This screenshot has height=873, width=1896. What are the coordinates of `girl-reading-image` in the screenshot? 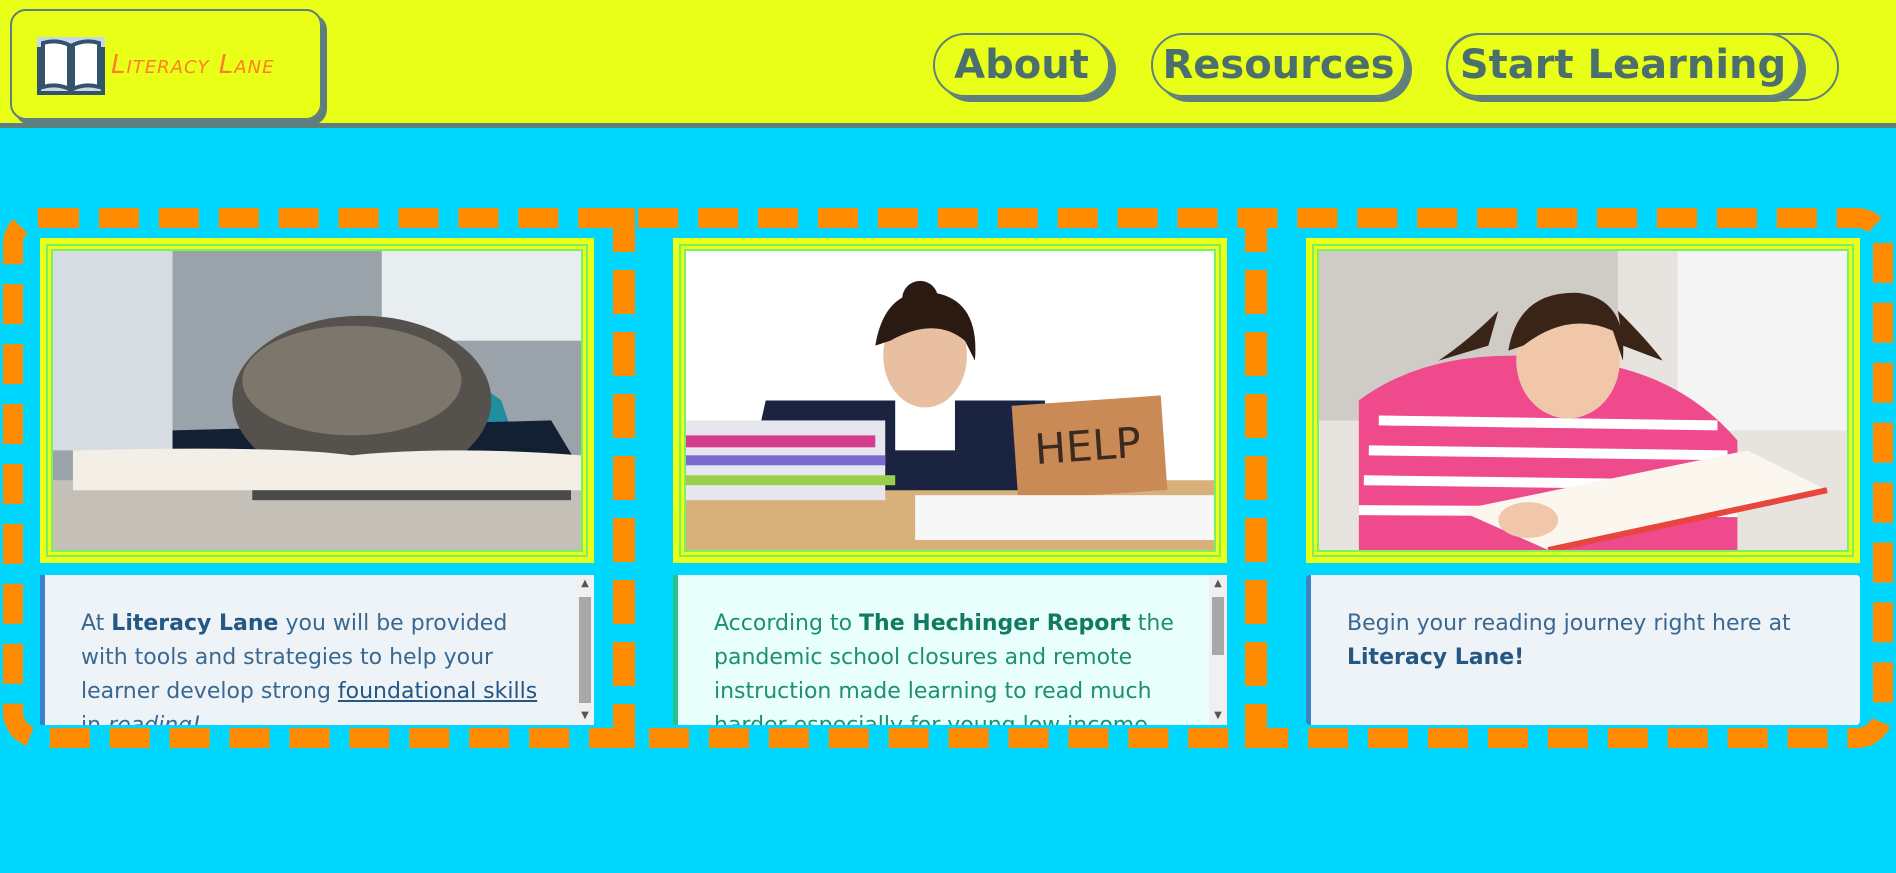 It's located at (1583, 400).